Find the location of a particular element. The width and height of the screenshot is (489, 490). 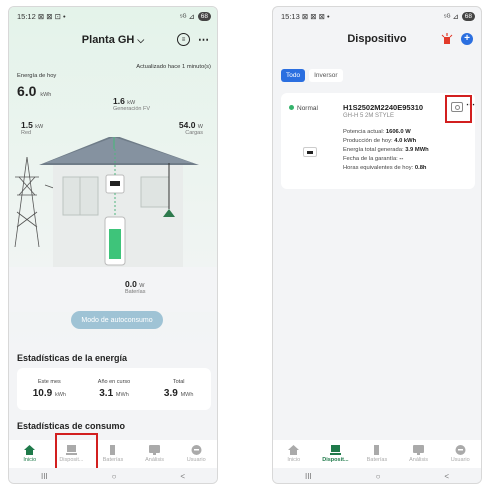

consumption-stats-title: Estadísticas de consumo is located at coordinates (71, 426).